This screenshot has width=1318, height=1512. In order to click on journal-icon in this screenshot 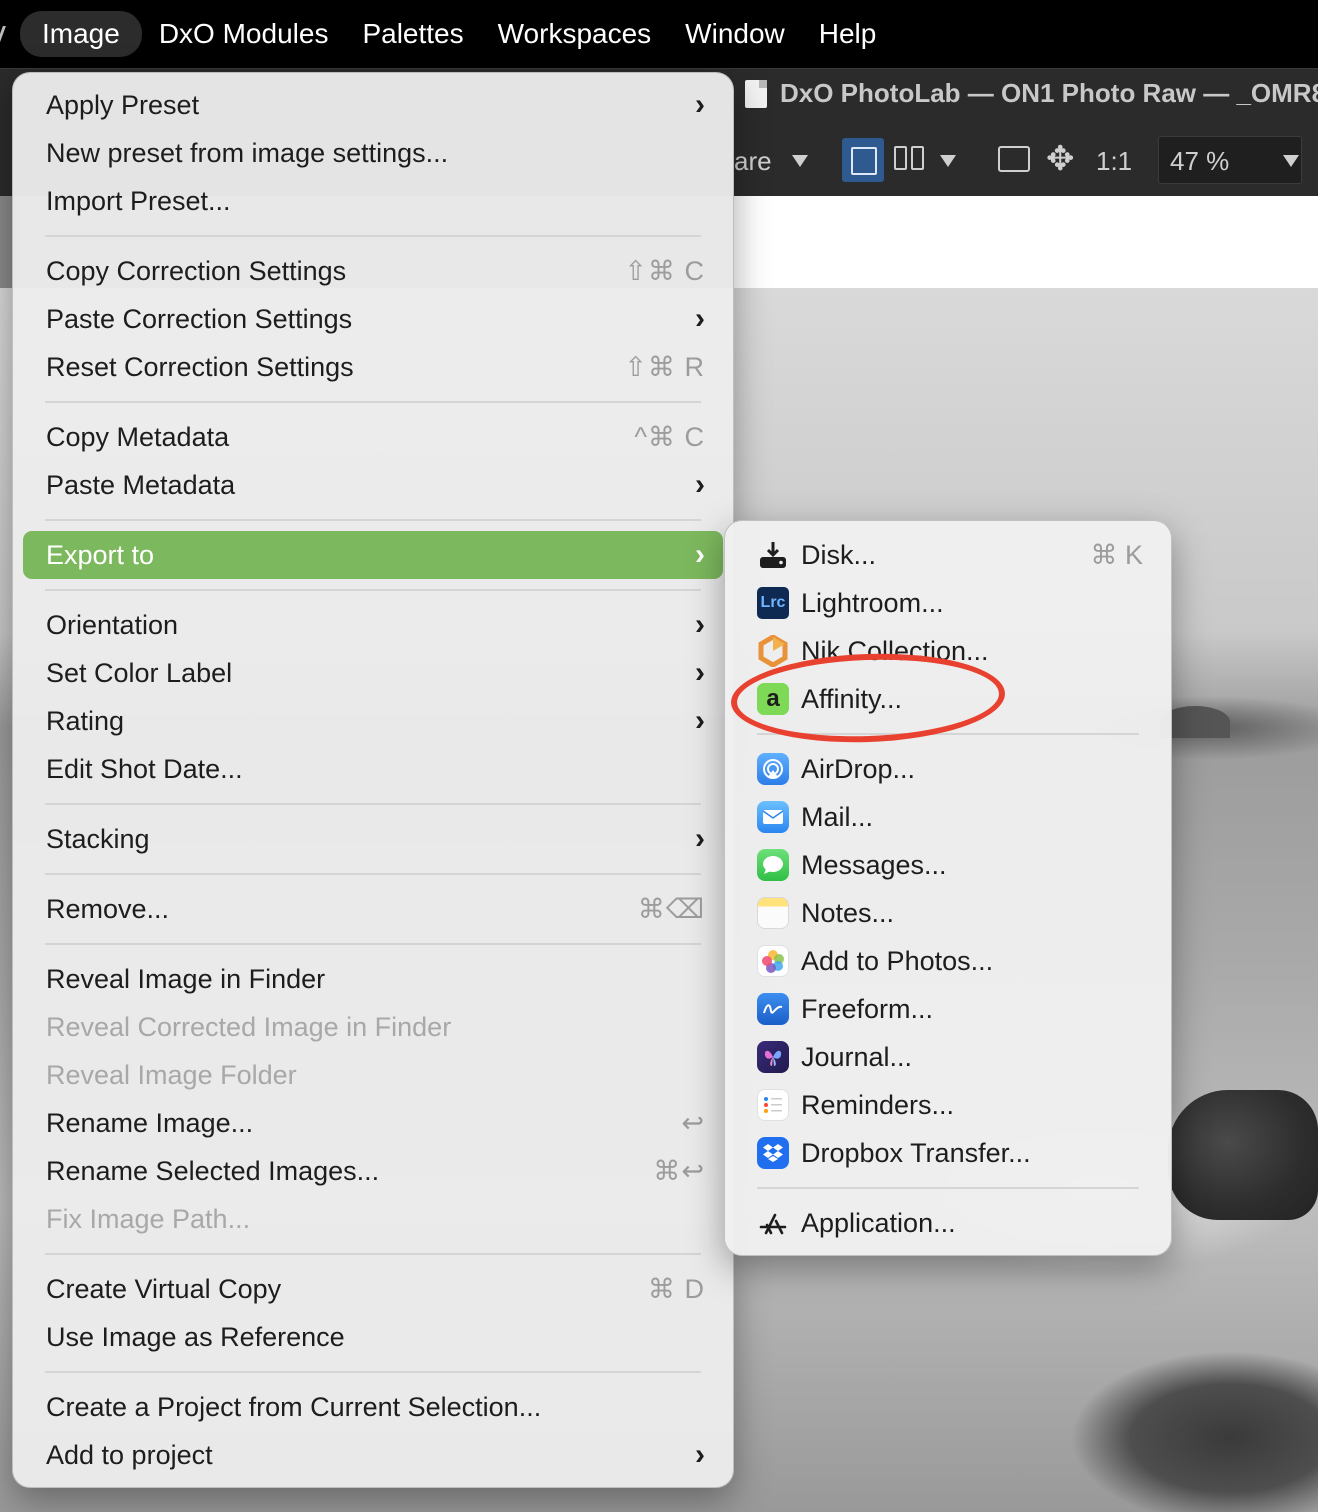, I will do `click(773, 1057)`.